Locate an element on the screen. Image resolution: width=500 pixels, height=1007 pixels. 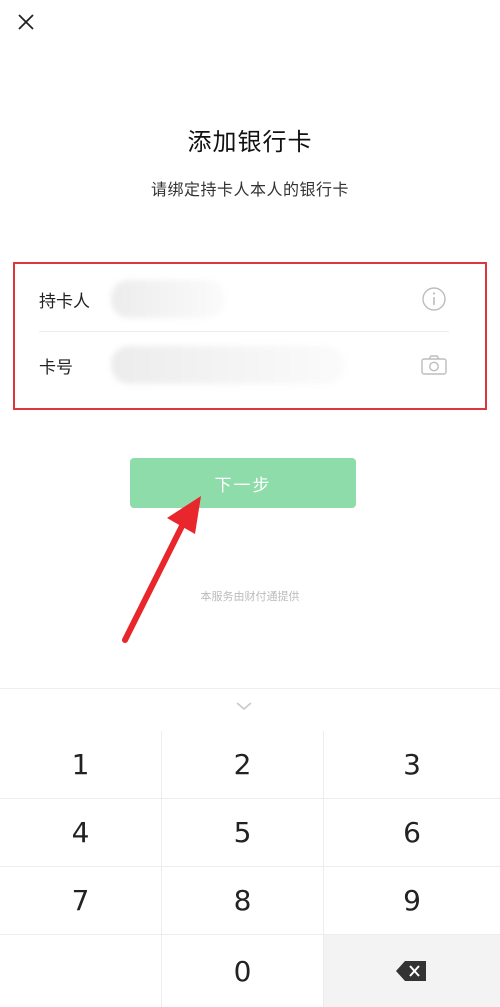
key-1: 1 is located at coordinates (81, 765).